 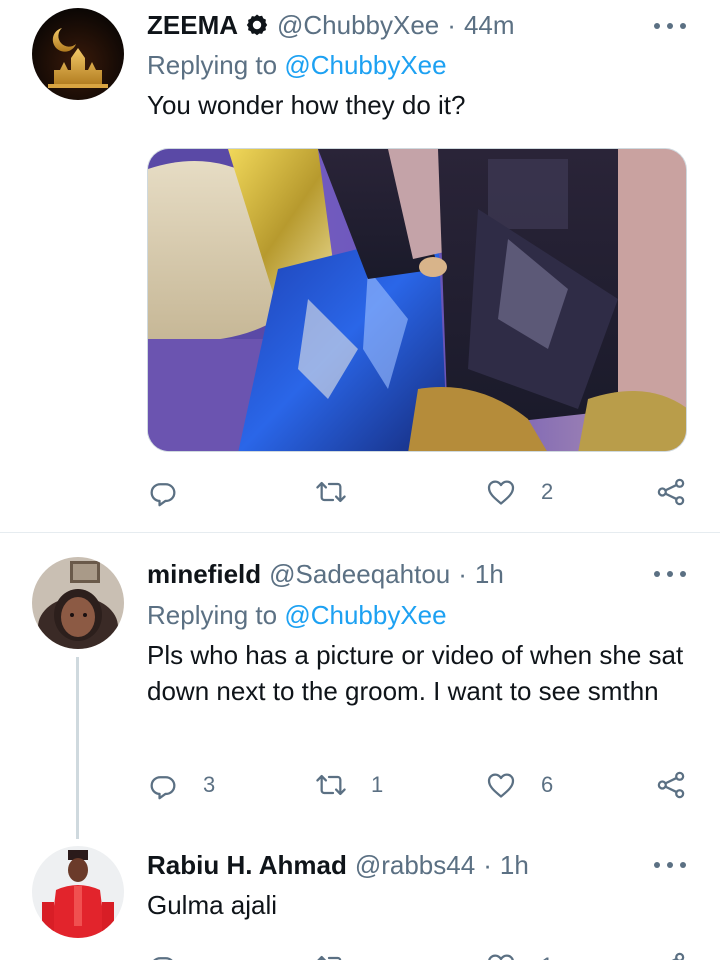 I want to click on like-button: 1, so click(x=519, y=953).